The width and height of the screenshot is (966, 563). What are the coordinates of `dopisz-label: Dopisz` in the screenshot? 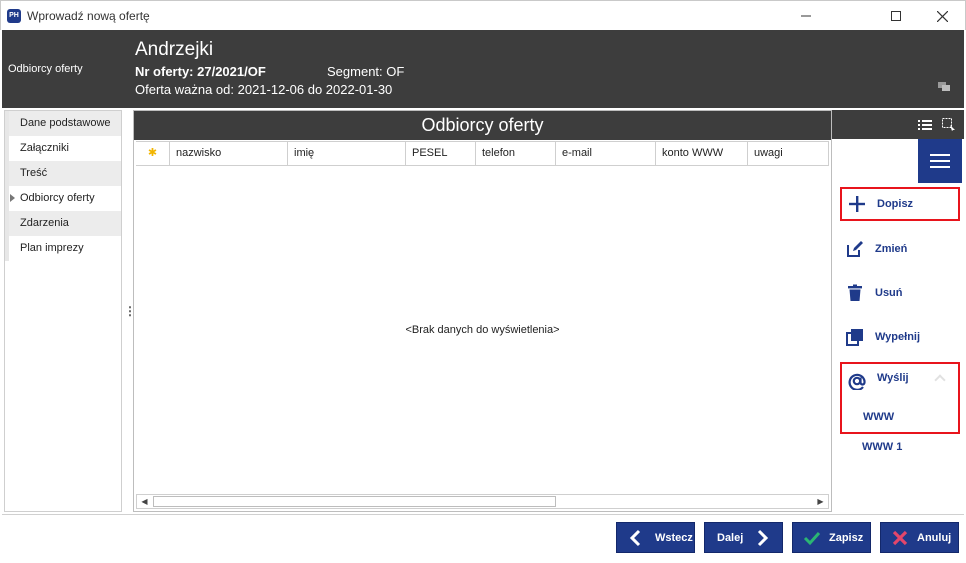 It's located at (895, 204).